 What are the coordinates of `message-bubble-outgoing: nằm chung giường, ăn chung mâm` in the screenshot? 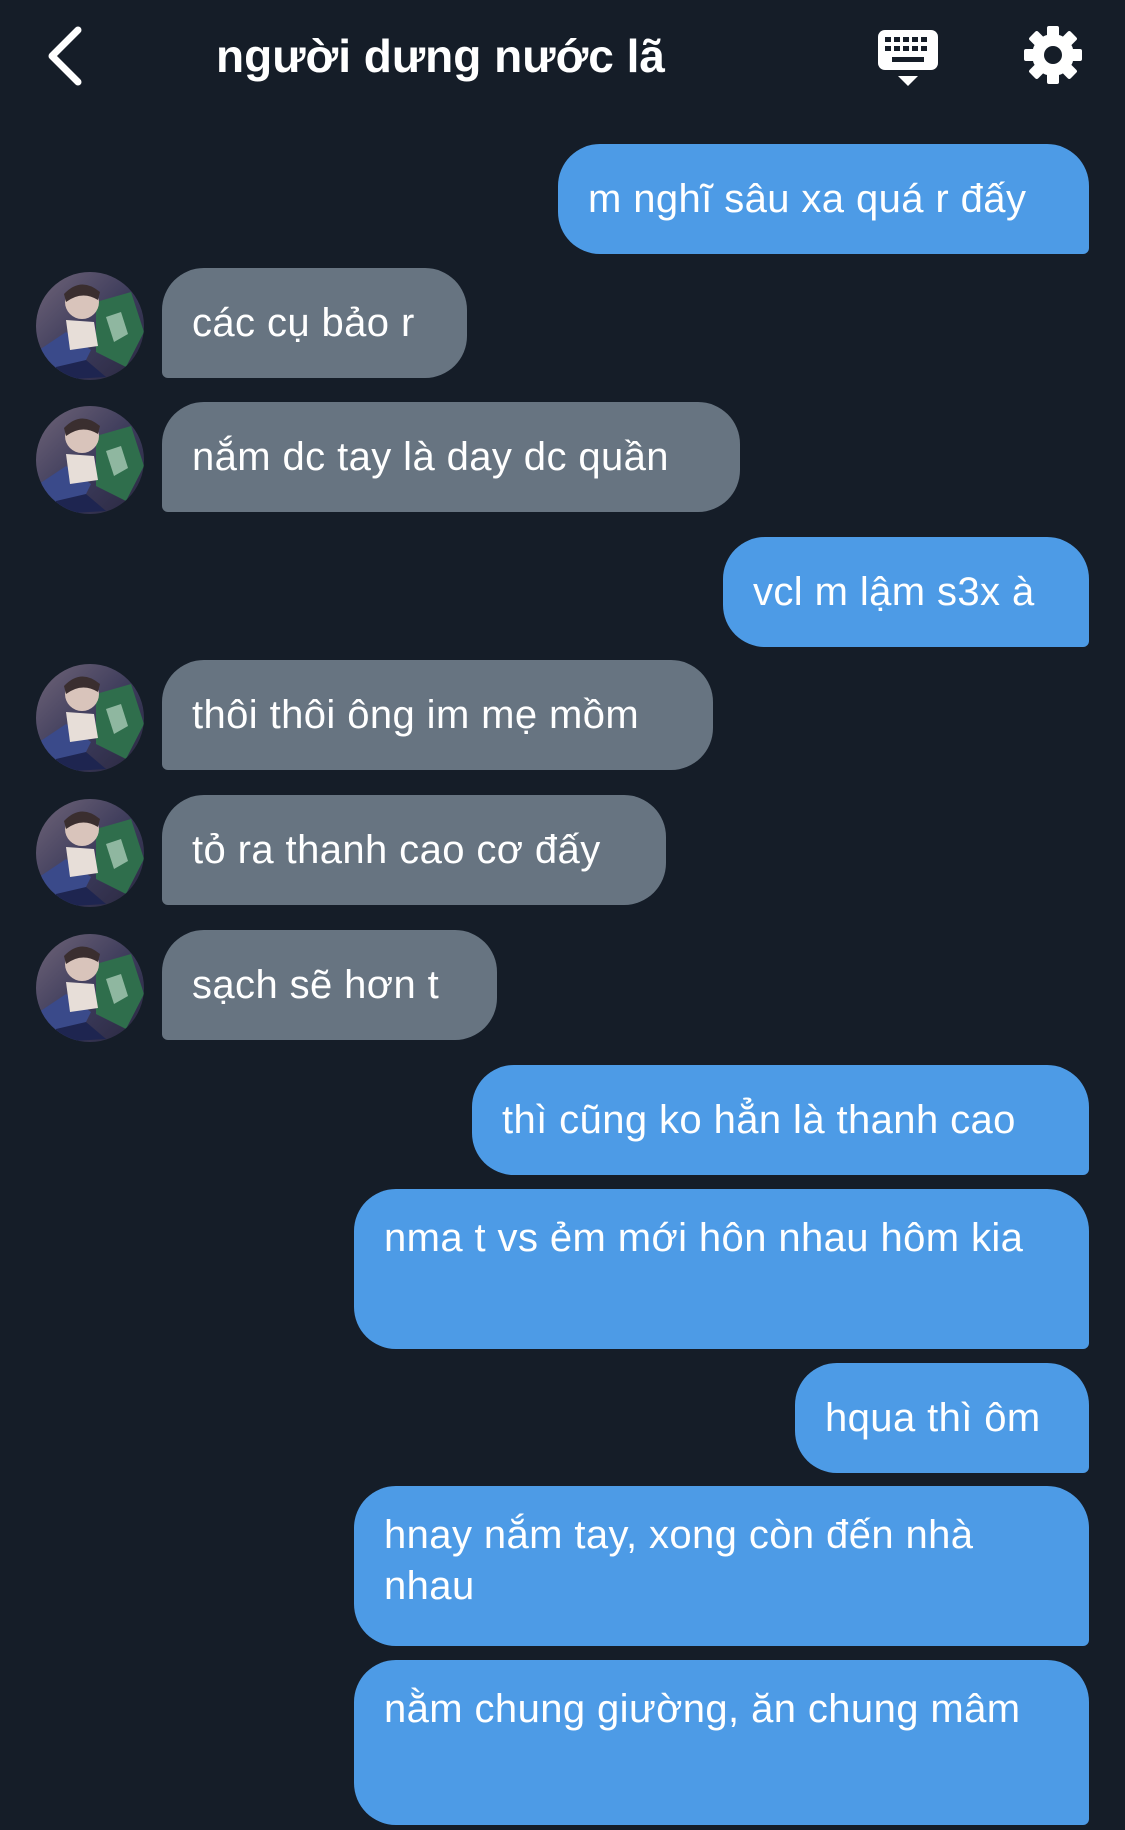 It's located at (721, 1742).